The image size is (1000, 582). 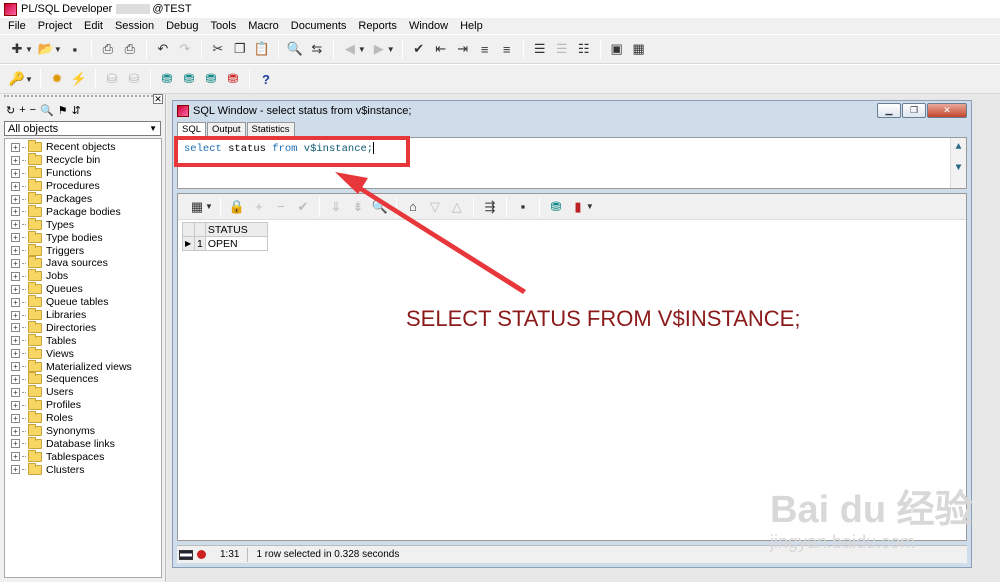 What do you see at coordinates (83, 418) in the screenshot?
I see `tree-item: + Roles` at bounding box center [83, 418].